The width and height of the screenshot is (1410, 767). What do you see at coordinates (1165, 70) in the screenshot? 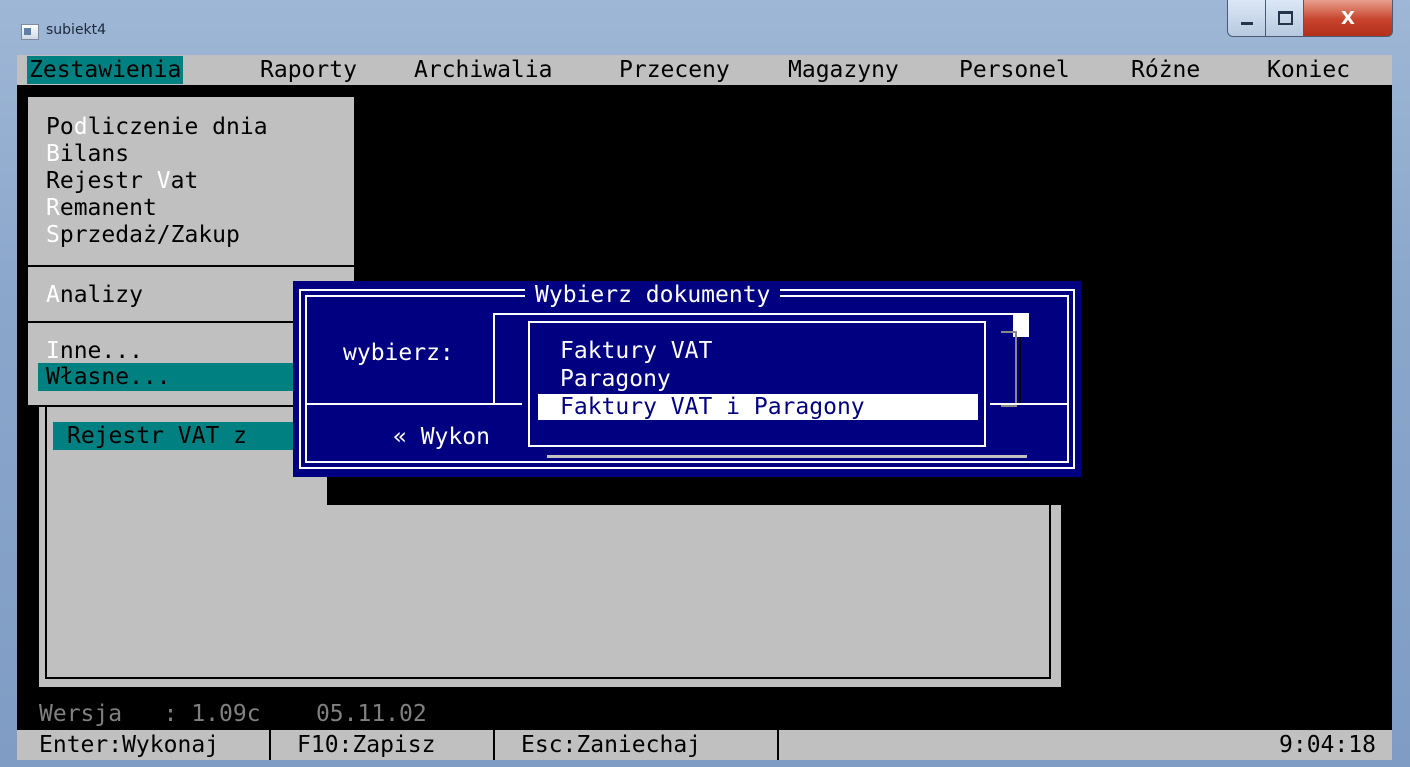
I see `menu-rozne: Różne` at bounding box center [1165, 70].